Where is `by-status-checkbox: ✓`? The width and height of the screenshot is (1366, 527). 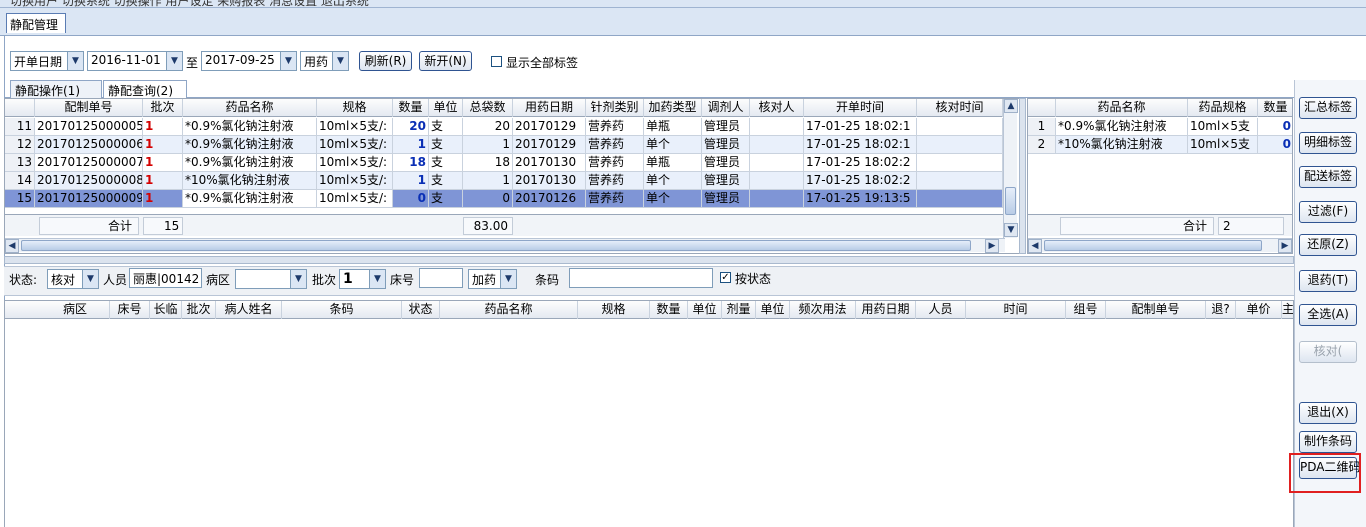
by-status-checkbox: ✓ is located at coordinates (725, 277).